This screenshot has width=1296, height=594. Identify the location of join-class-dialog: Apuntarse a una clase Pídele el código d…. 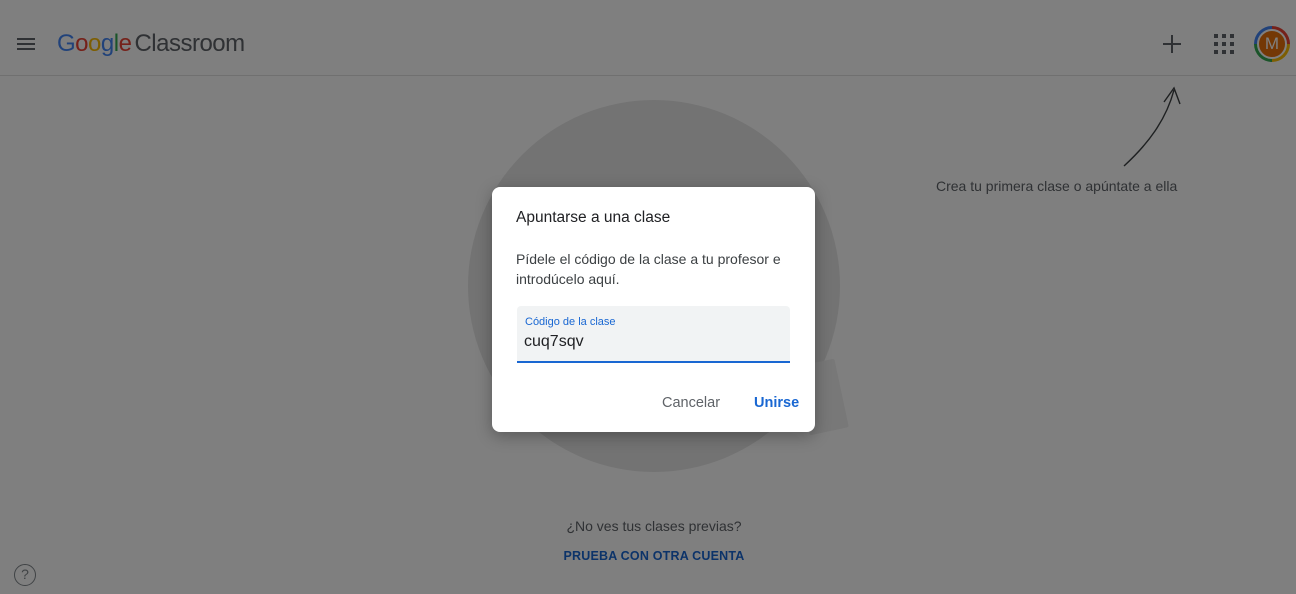
(653, 309).